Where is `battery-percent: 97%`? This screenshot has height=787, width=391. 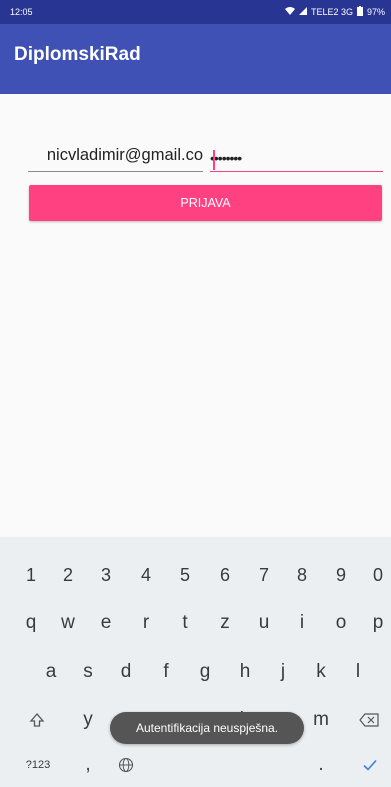 battery-percent: 97% is located at coordinates (375, 12).